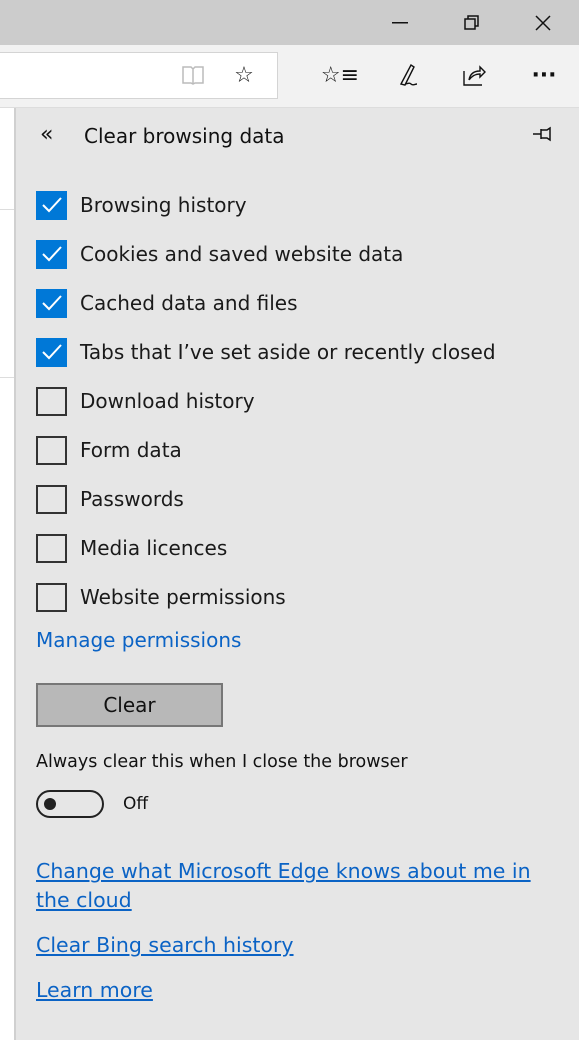 Image resolution: width=579 pixels, height=1040 pixels. I want to click on checkbox-row: Website permissions, so click(161, 597).